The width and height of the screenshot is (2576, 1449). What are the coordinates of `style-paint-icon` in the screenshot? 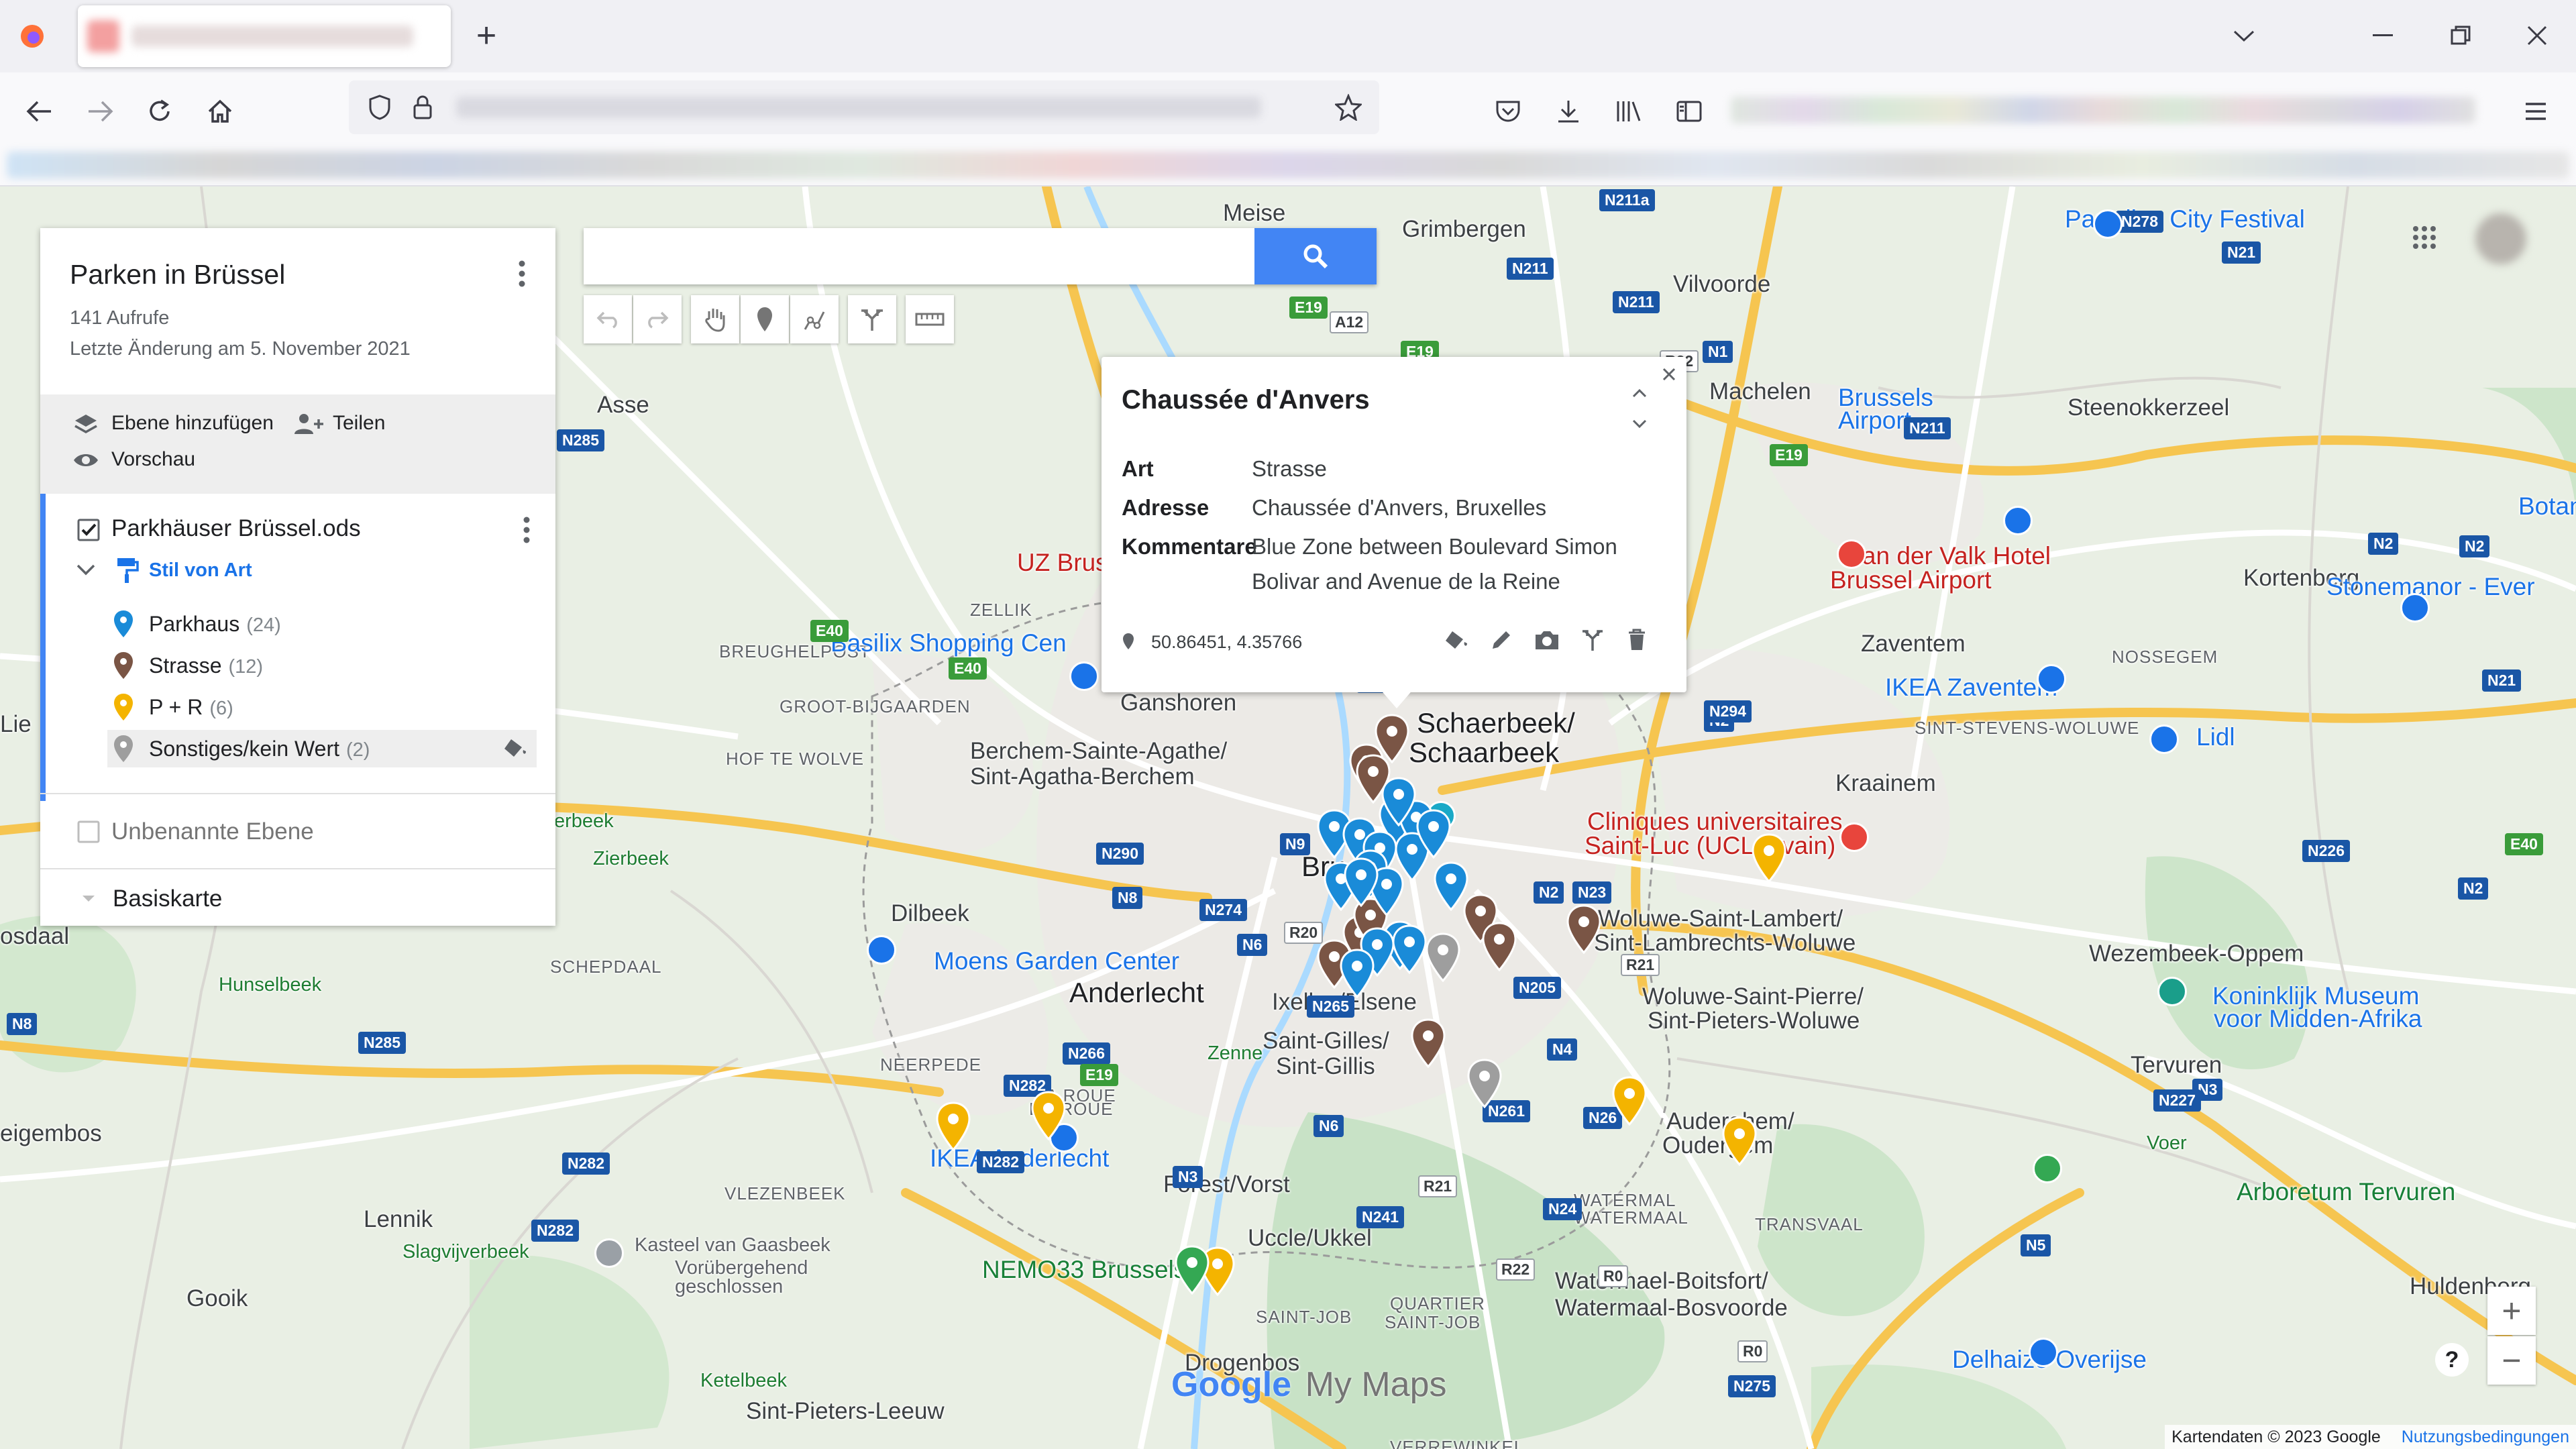 It's located at (1456, 640).